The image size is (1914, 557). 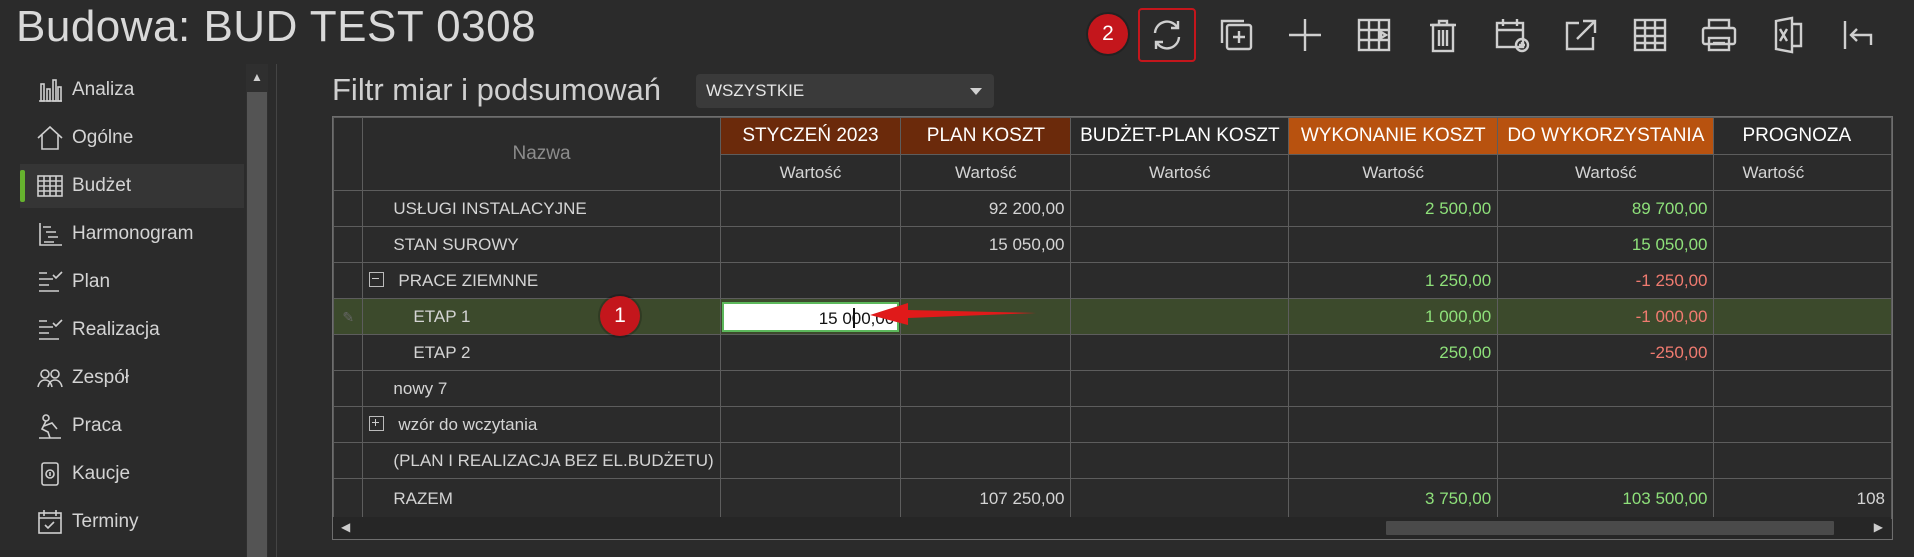 What do you see at coordinates (132, 282) in the screenshot?
I see `sidebar-item-plan: Plan` at bounding box center [132, 282].